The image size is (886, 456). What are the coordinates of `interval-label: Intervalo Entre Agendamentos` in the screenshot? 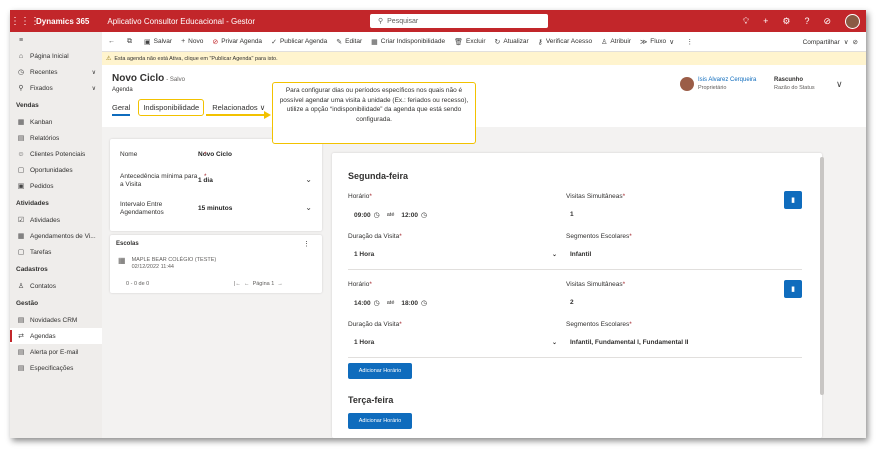 It's located at (142, 208).